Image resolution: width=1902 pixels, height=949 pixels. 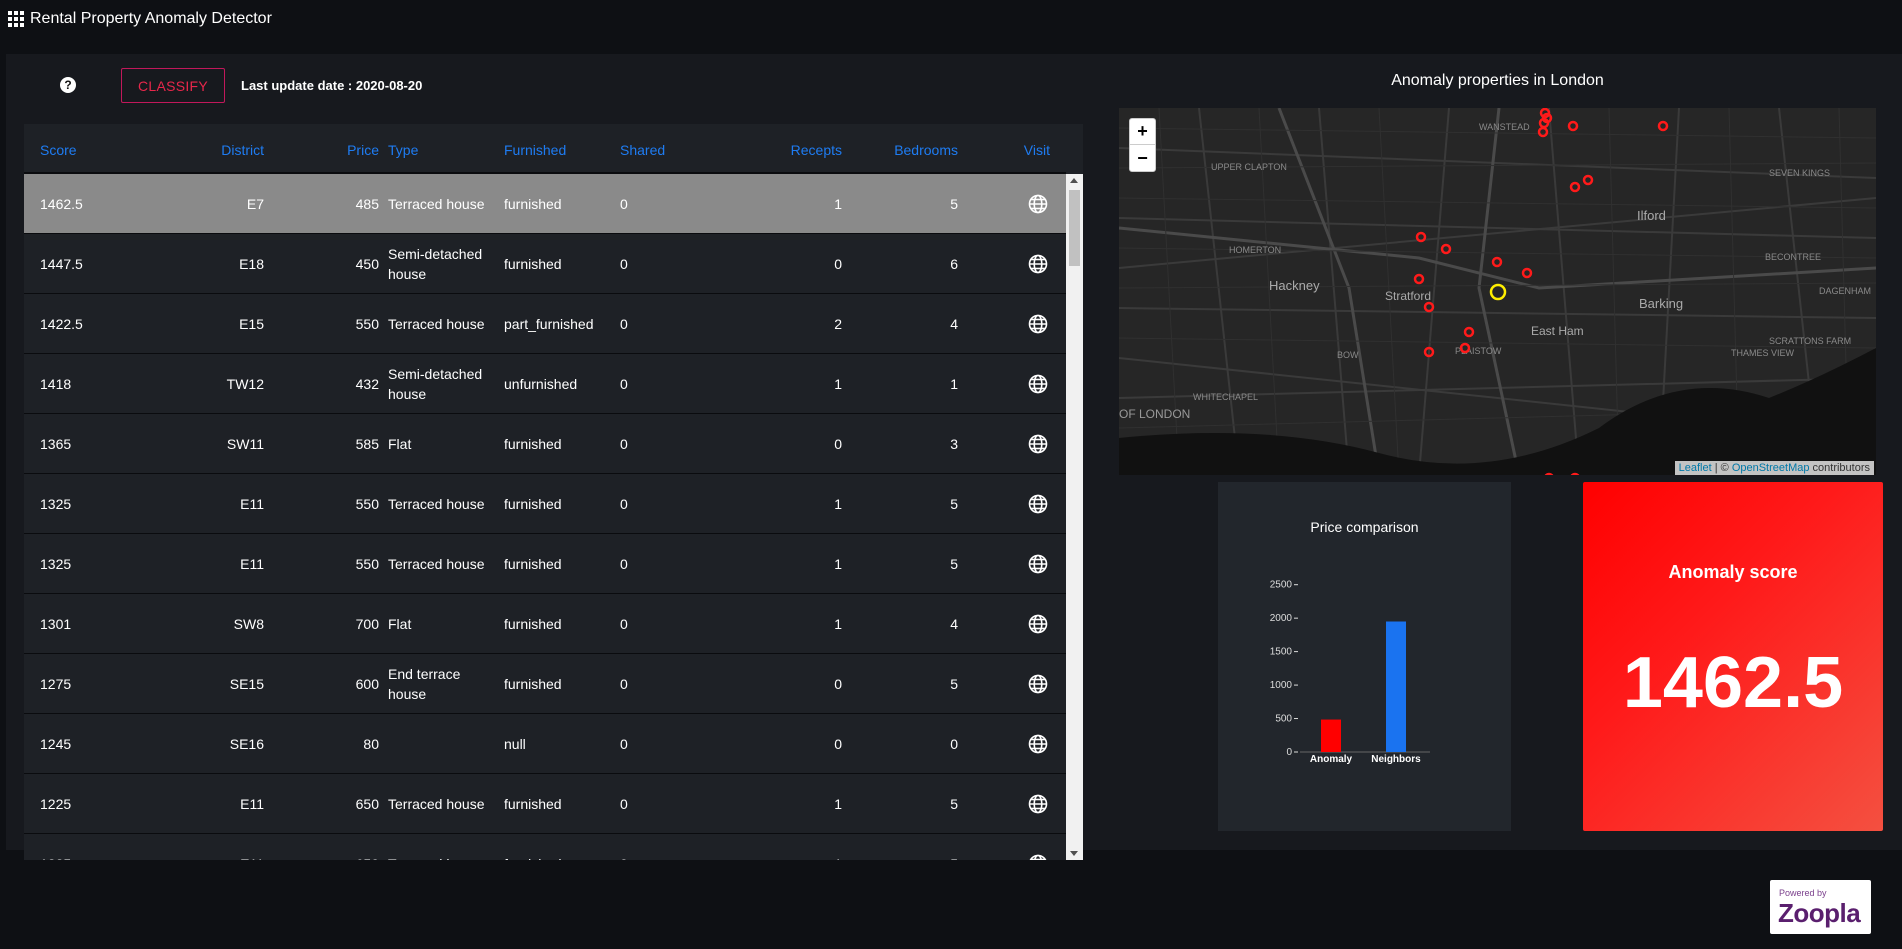 What do you see at coordinates (1074, 228) in the screenshot?
I see `scroll-thumb` at bounding box center [1074, 228].